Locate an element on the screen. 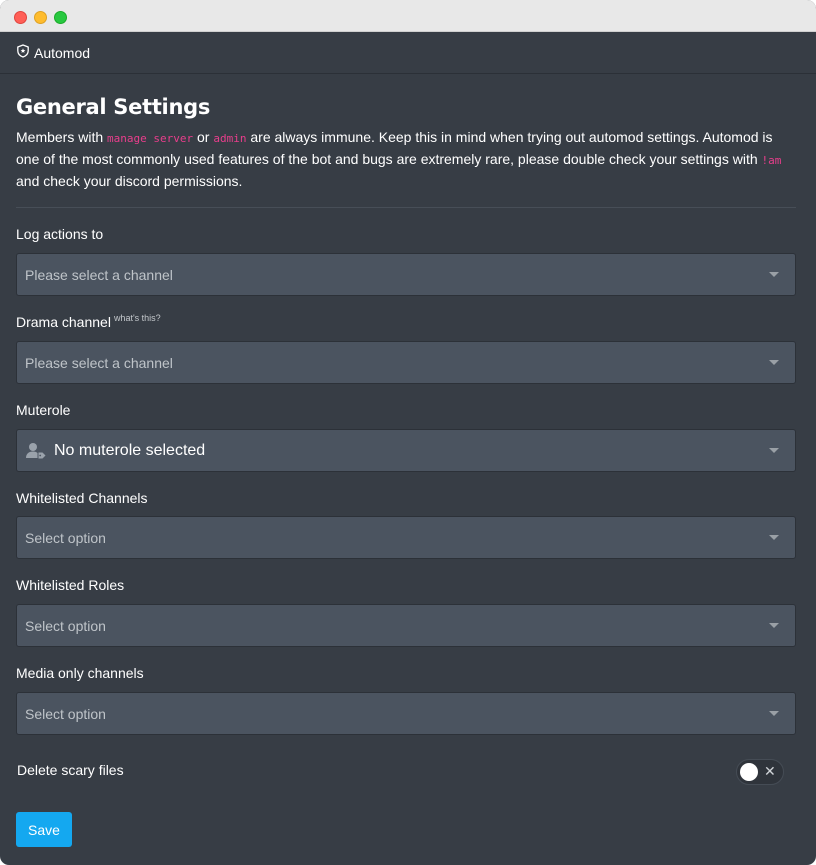 The height and width of the screenshot is (865, 816). whitelisted-roles-select: Select option is located at coordinates (406, 625).